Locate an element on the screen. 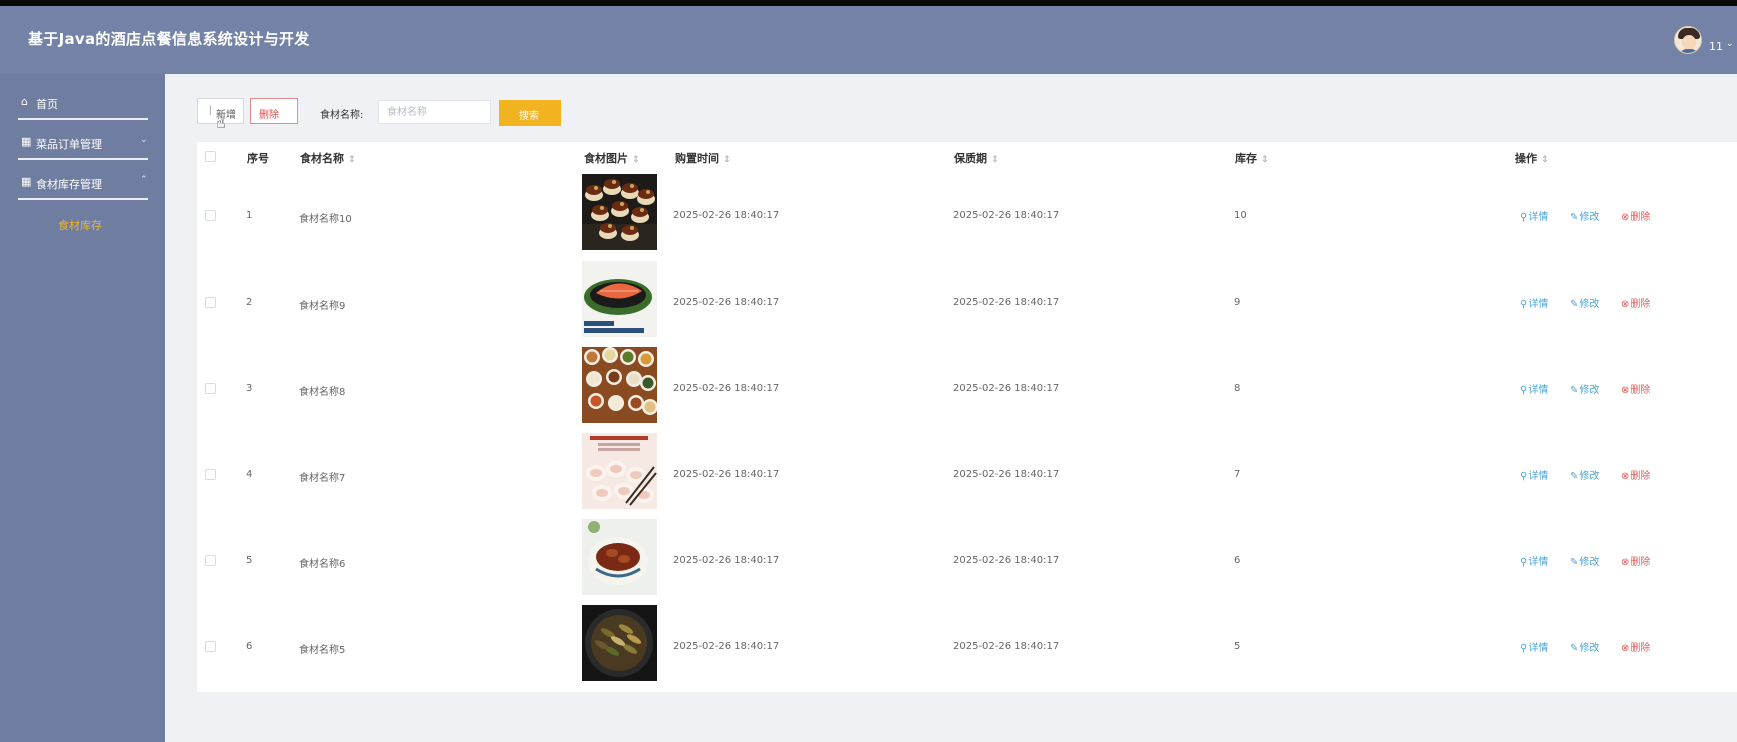  grid-icon: ▦ is located at coordinates (26, 141).